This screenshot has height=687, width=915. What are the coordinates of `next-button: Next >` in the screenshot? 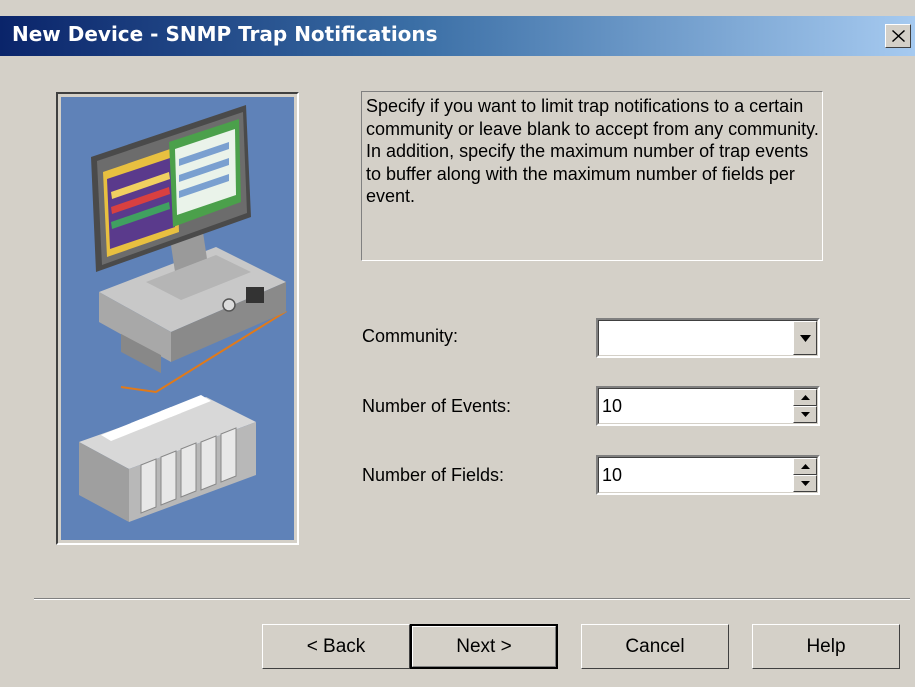 It's located at (484, 646).